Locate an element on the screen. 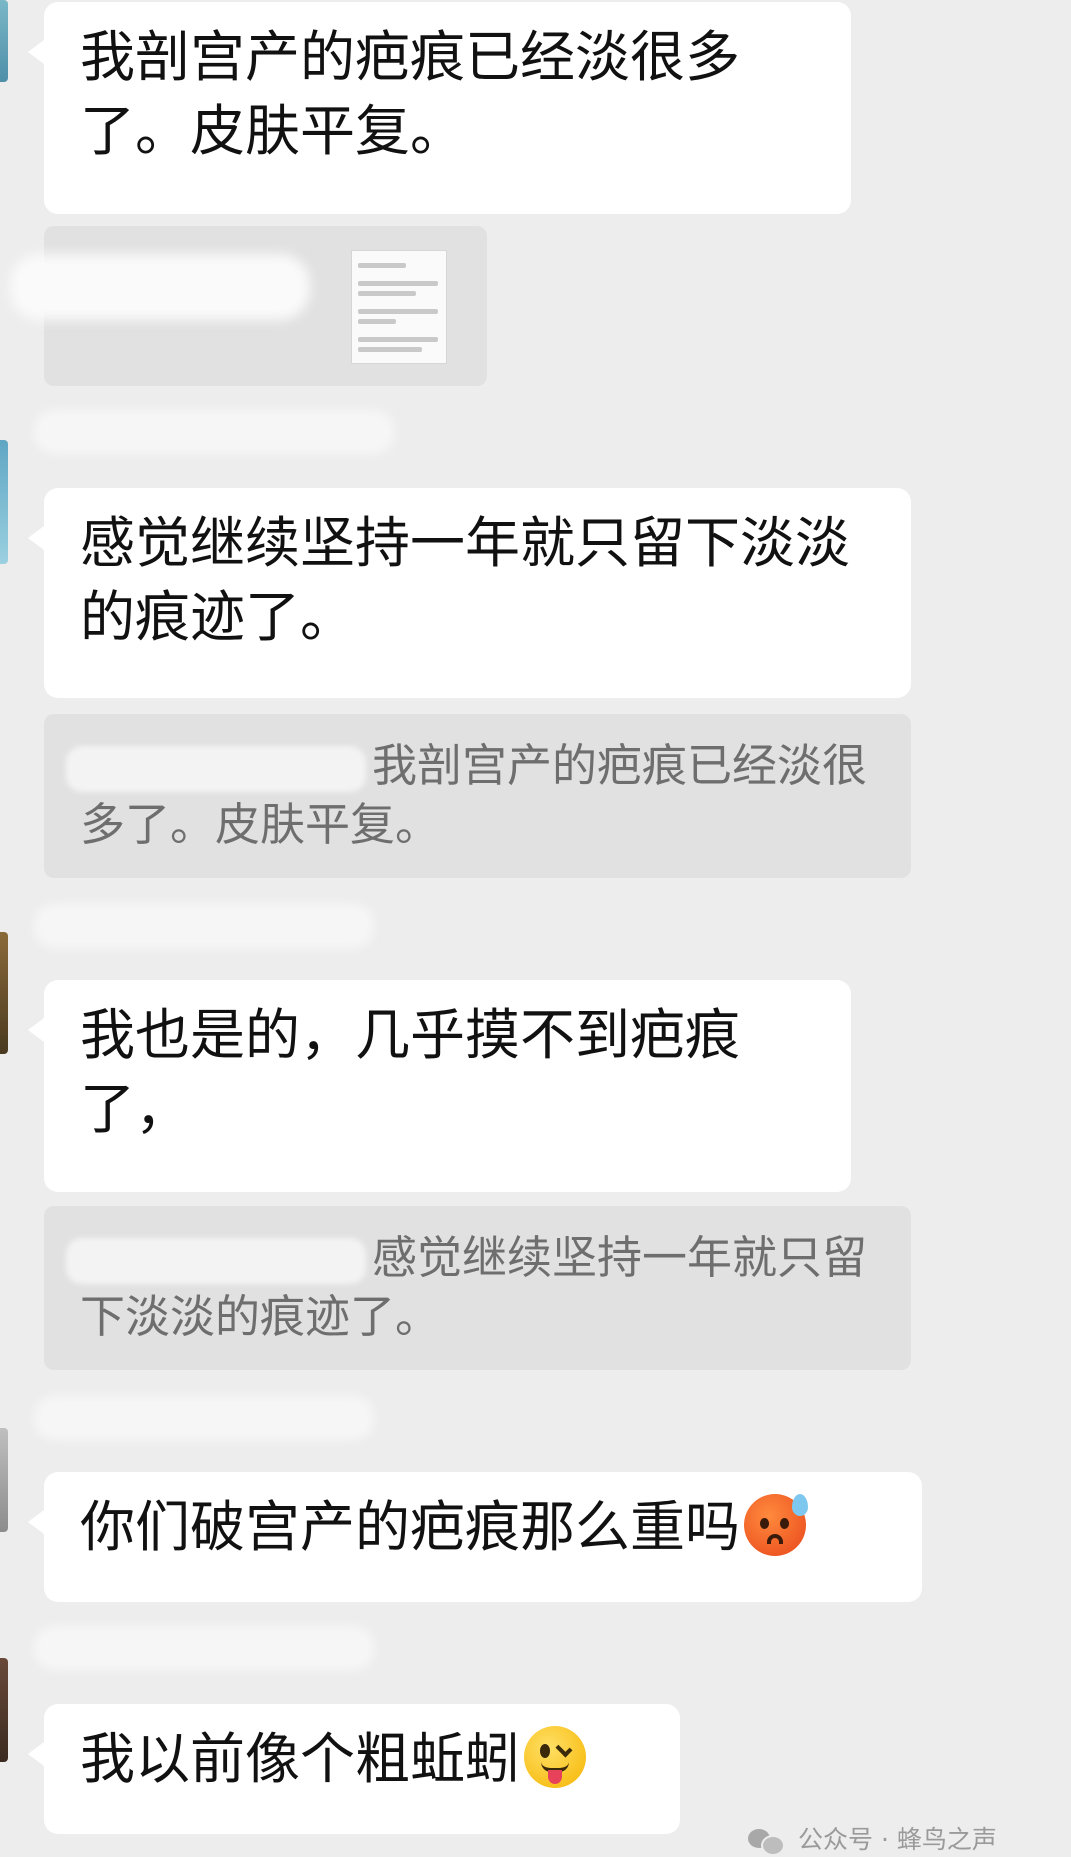 The image size is (1071, 1857). message-bubble: 我以前像个粗蚯蚓 is located at coordinates (354, 1769).